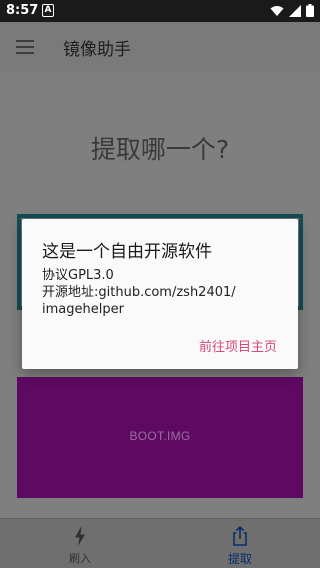 This screenshot has height=568, width=320. What do you see at coordinates (78, 275) in the screenshot?
I see `dialog-line-license: 协议GPL3.0` at bounding box center [78, 275].